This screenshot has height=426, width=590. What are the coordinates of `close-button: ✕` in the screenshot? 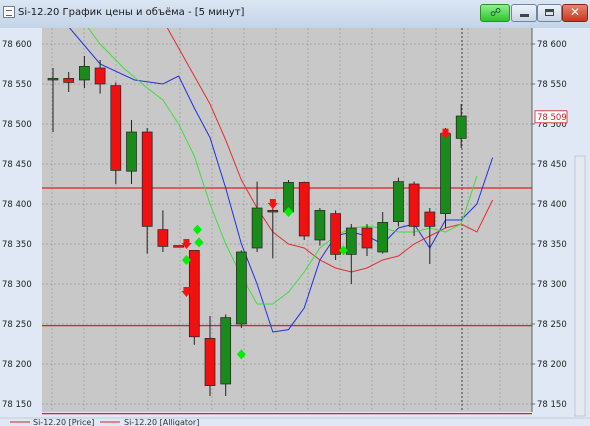 It's located at (575, 13).